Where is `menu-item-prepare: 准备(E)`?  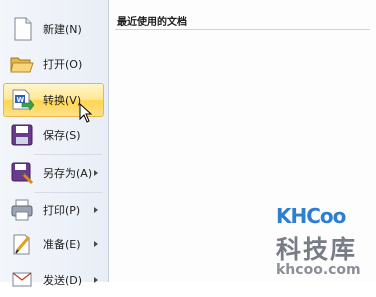 menu-item-prepare: 准备(E) is located at coordinates (54, 244).